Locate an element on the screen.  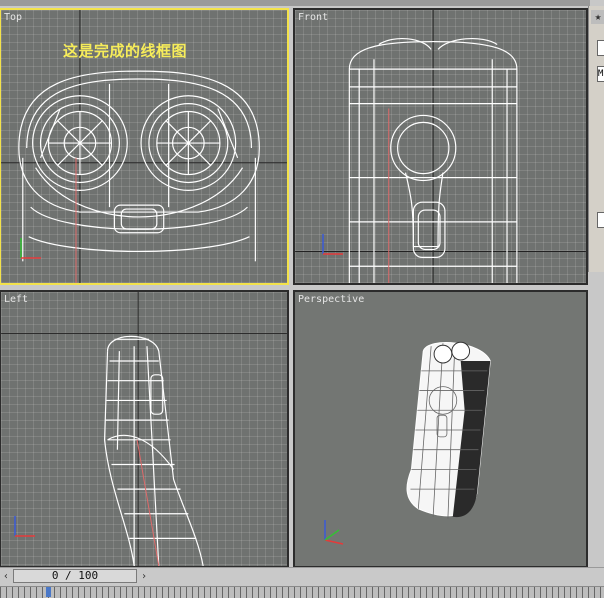
axis-gizmo-front is located at coordinates (332, 244).